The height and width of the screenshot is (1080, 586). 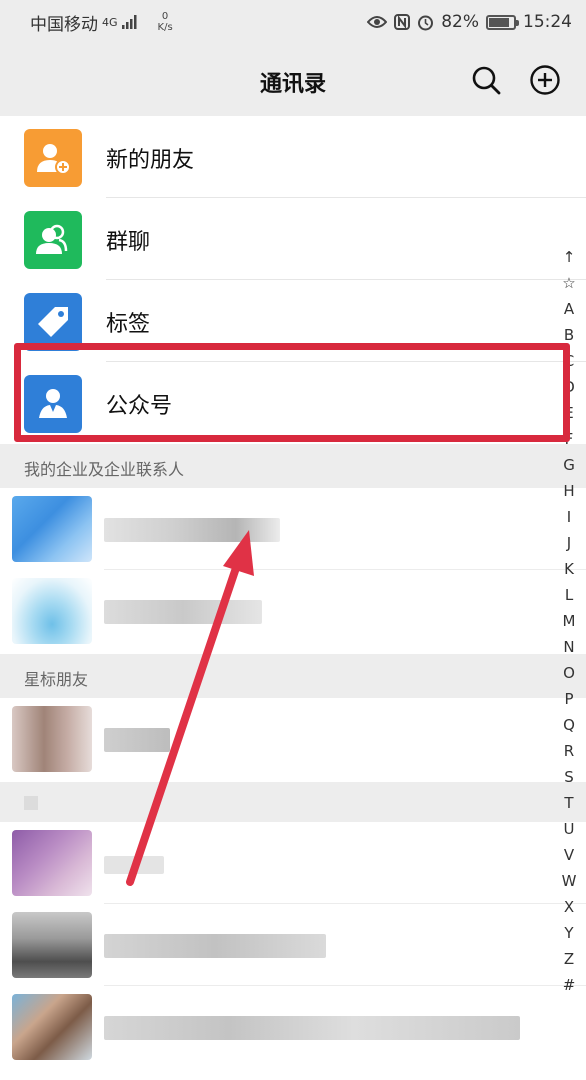 What do you see at coordinates (569, 855) in the screenshot?
I see `index-letter: V` at bounding box center [569, 855].